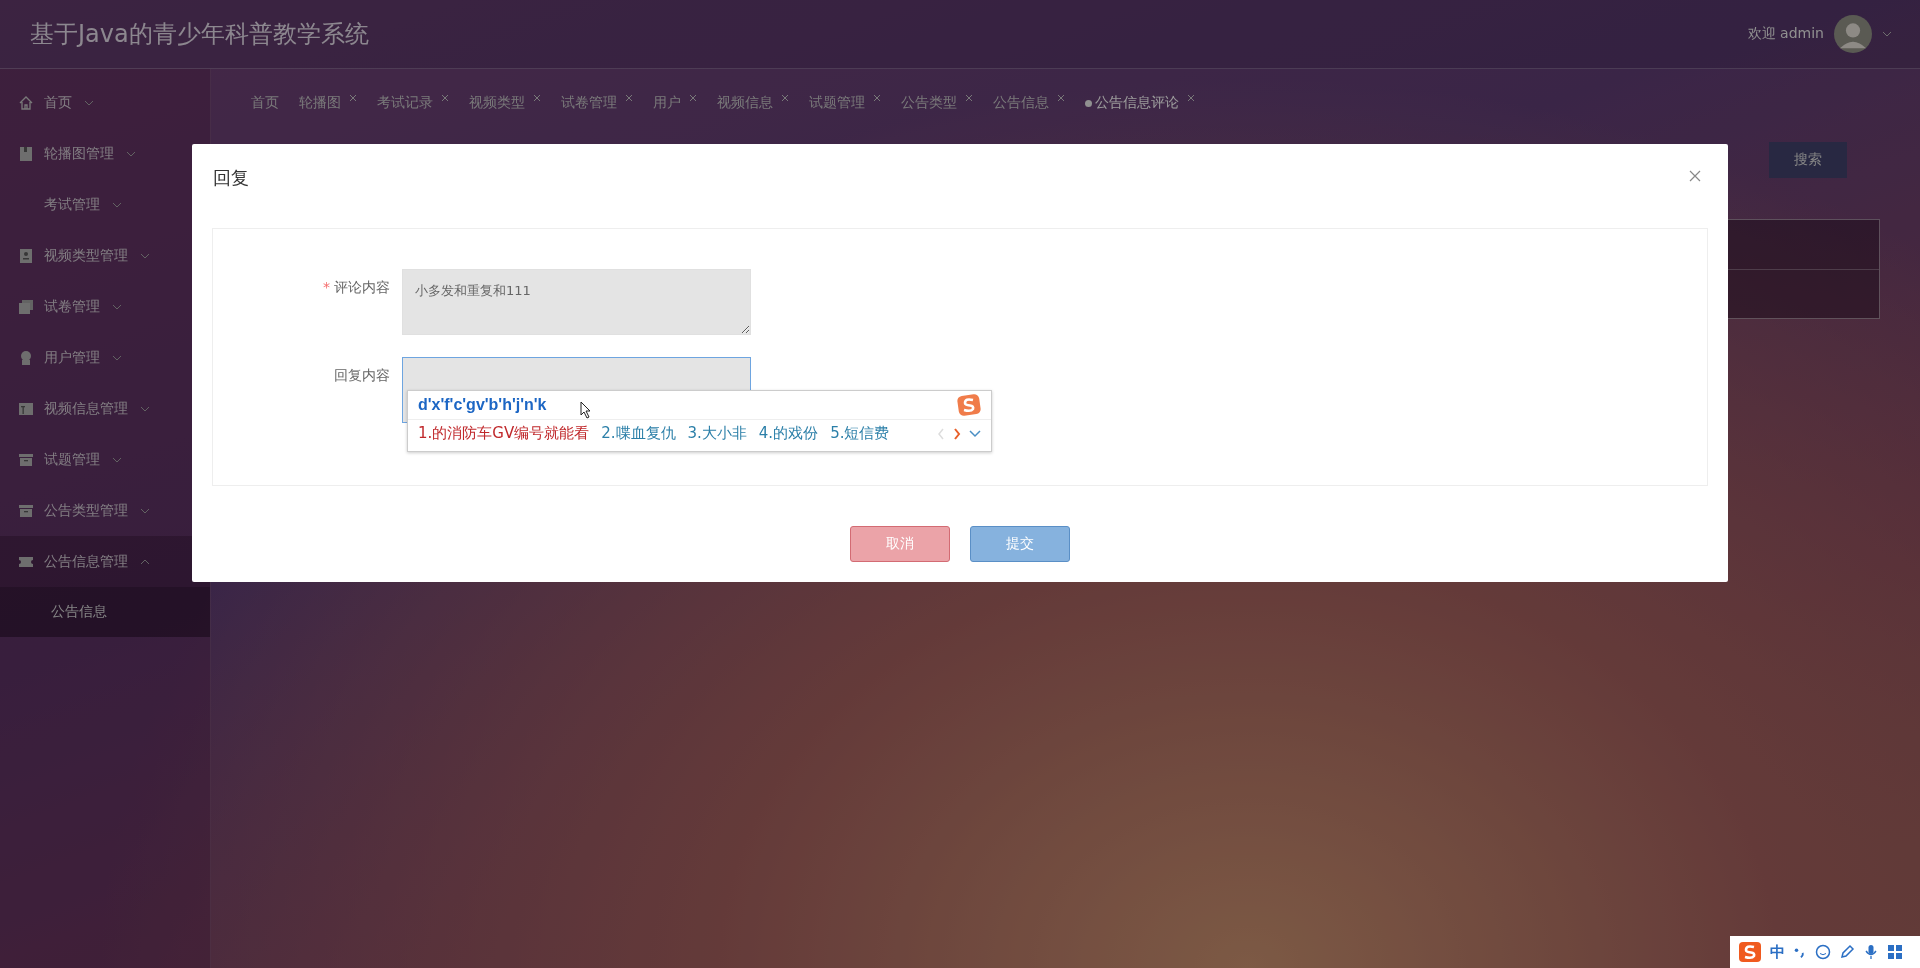 This screenshot has height=968, width=1920. I want to click on field-label: 评论内容, so click(362, 287).